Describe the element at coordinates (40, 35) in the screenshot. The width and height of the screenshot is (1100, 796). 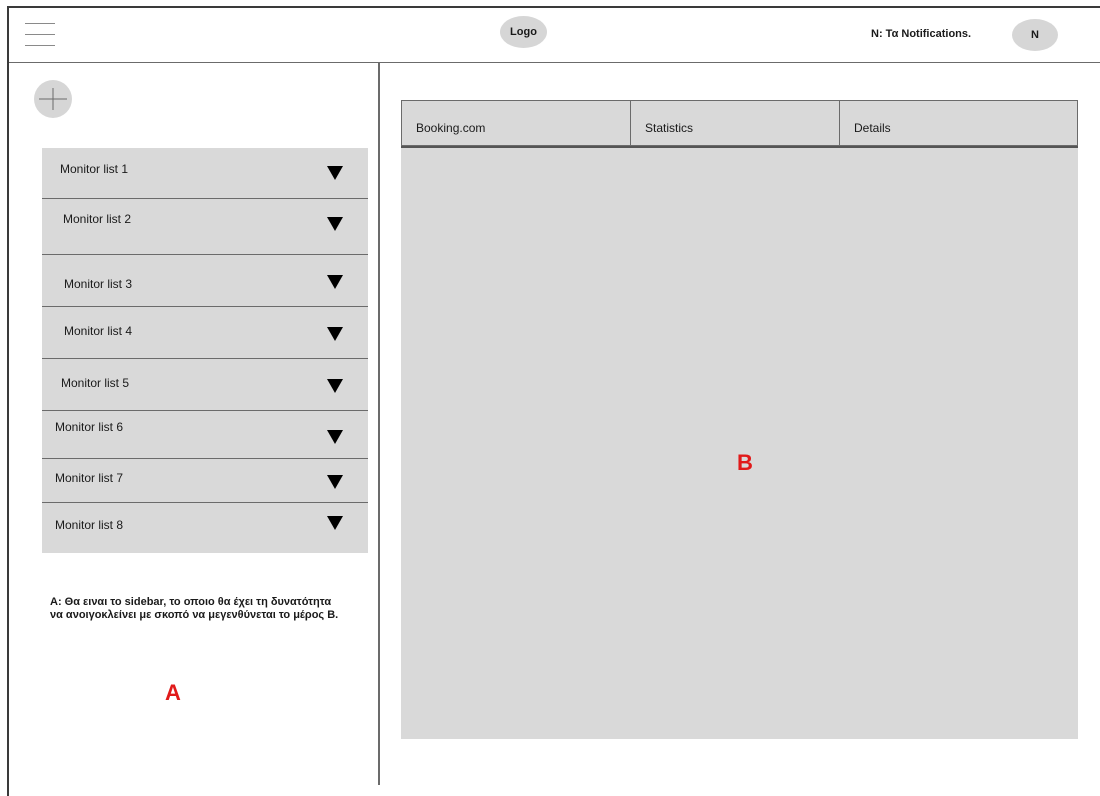
I see `hamburger-menu-icon` at that location.